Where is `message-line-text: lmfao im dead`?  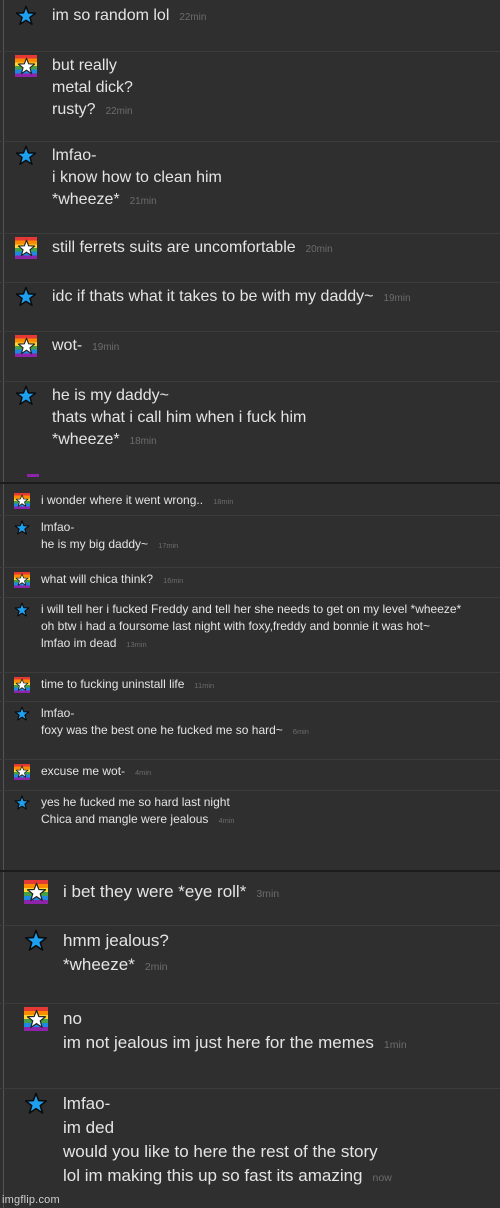
message-line-text: lmfao im dead is located at coordinates (79, 643).